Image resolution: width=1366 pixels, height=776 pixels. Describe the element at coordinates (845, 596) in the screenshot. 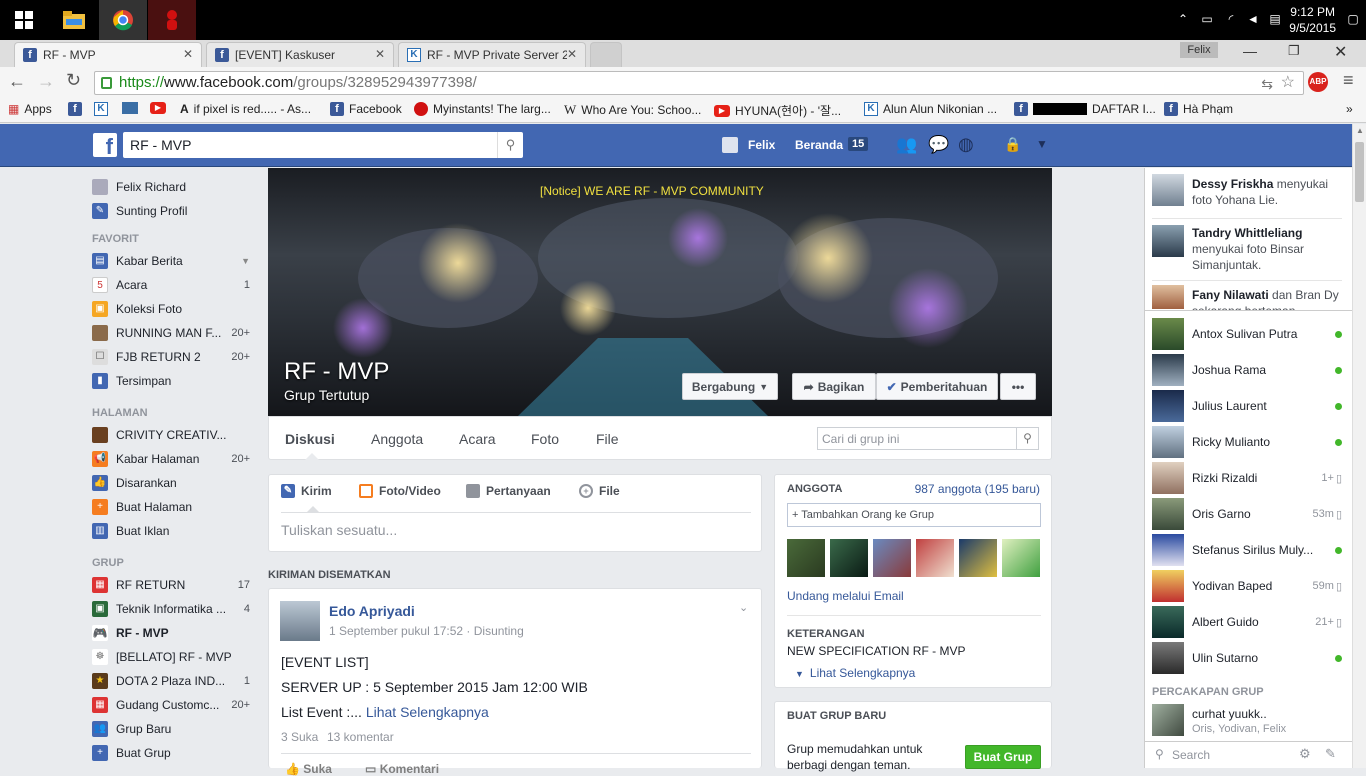

I see `invite-email-link: Undang melalui Email` at that location.